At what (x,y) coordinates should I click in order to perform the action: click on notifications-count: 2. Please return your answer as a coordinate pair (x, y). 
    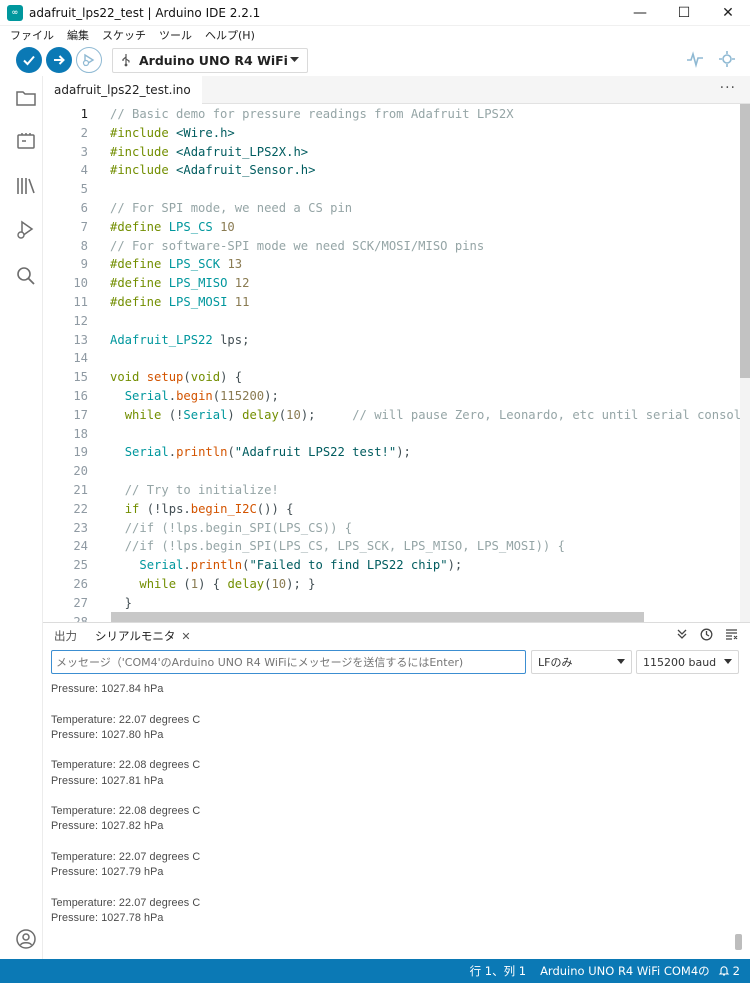
    Looking at the image, I should click on (736, 971).